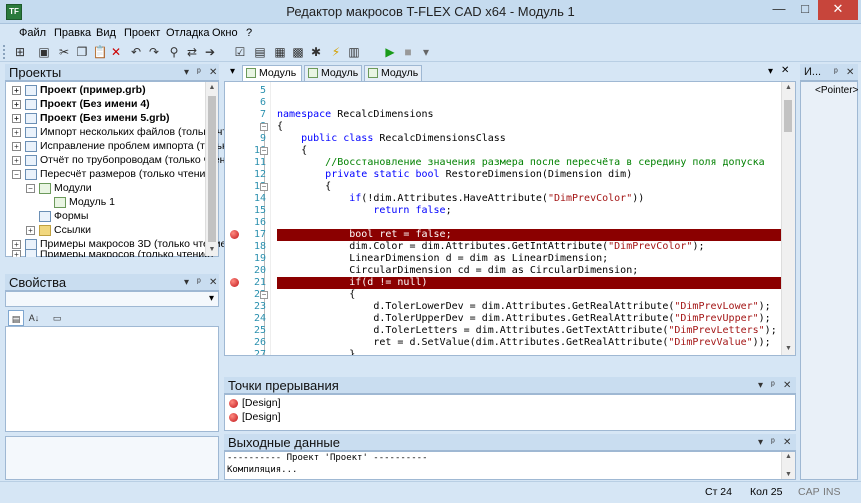 This screenshot has width=861, height=503. Describe the element at coordinates (82, 52) in the screenshot. I see `copy-icon: ❐` at that location.